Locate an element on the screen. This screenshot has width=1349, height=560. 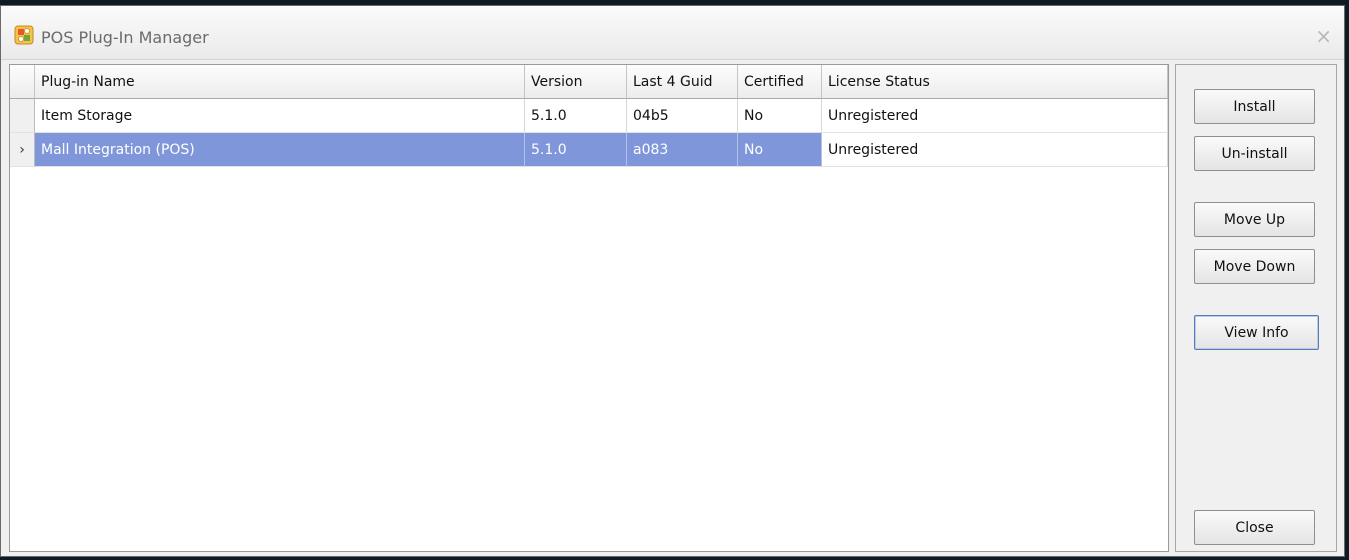
chevron-right-icon: › is located at coordinates (22, 149).